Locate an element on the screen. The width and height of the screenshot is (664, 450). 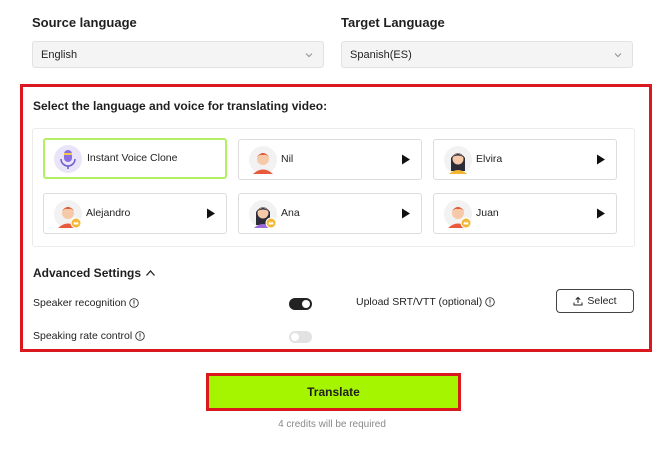
target-language-label: Target Language is located at coordinates (393, 22).